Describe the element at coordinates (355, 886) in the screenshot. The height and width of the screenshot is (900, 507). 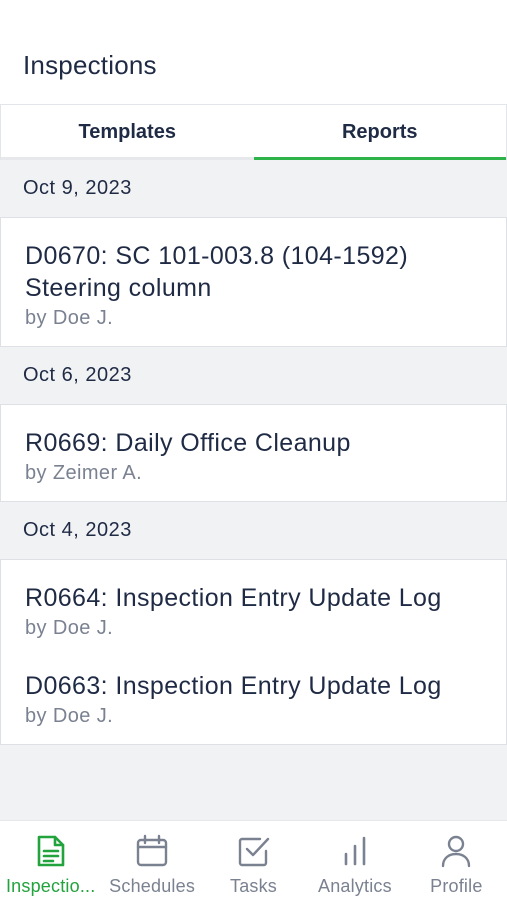
I see `nav-label: Analytics` at that location.